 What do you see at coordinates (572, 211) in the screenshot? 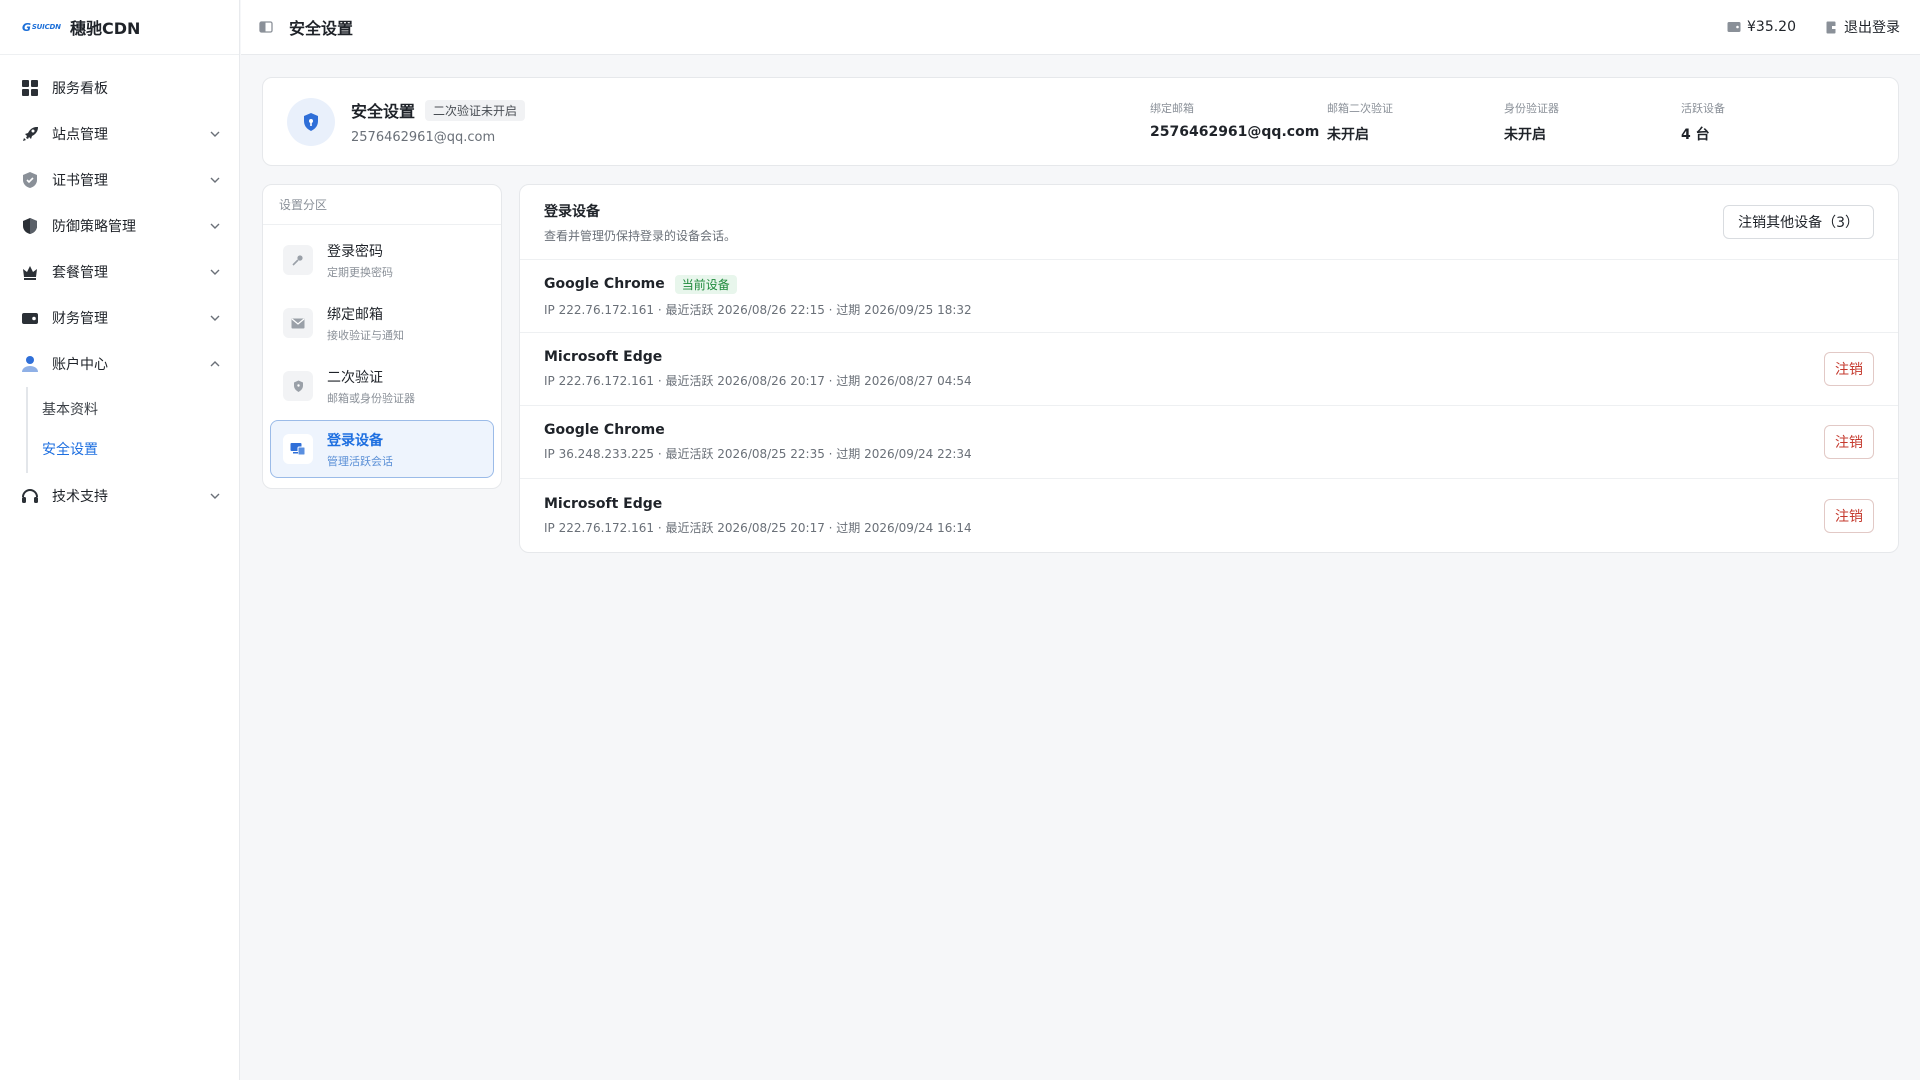
I see `devices-panel-title: 登录设备` at bounding box center [572, 211].